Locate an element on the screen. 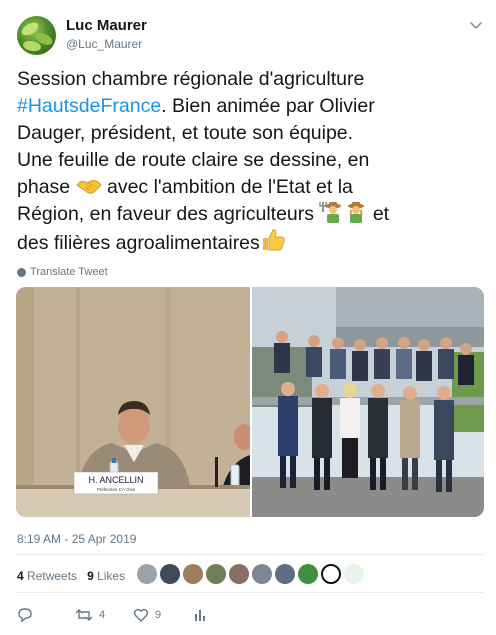  analytics-button is located at coordinates (200, 615).